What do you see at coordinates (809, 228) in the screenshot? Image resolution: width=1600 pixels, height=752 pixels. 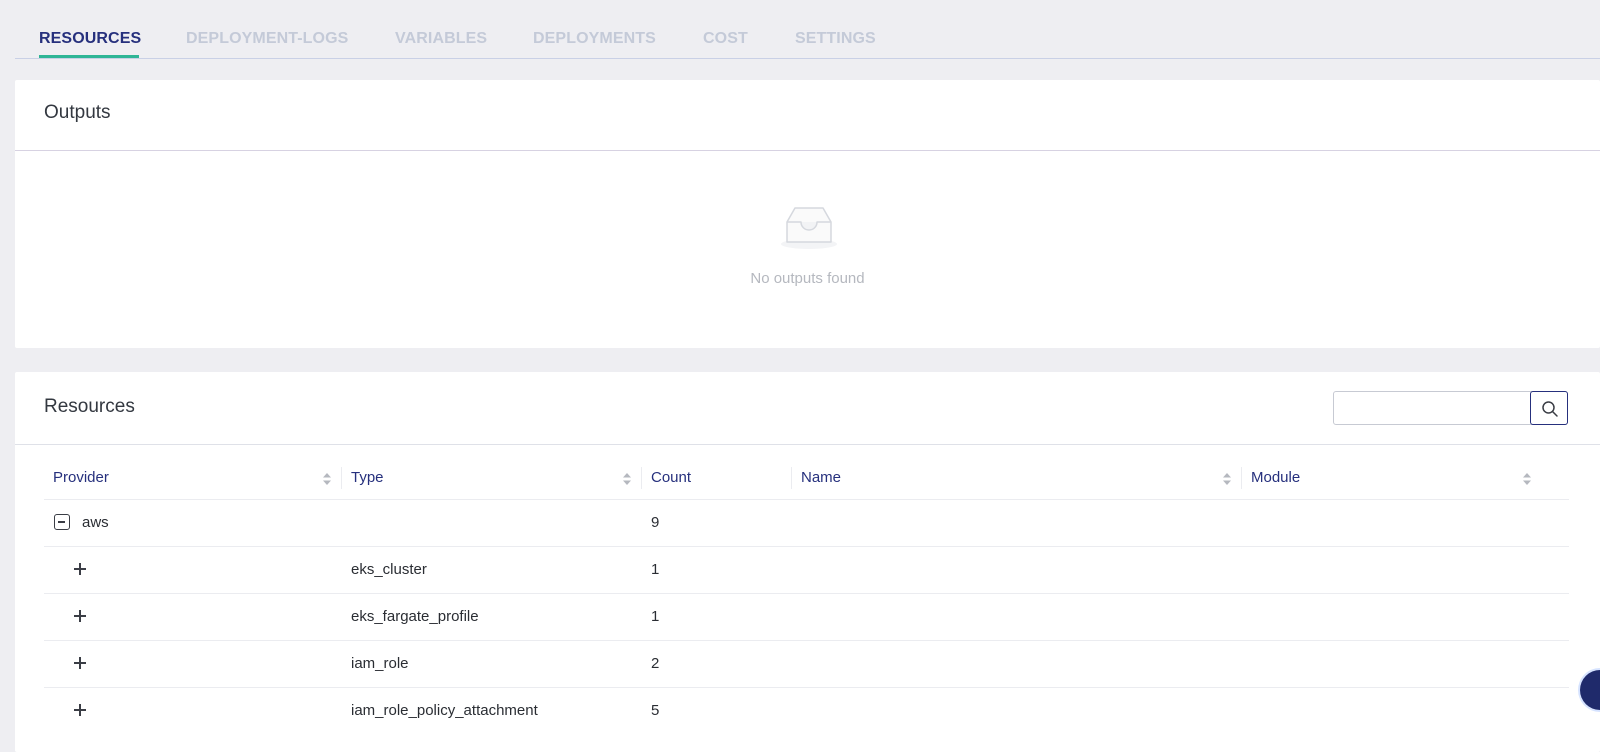 I see `inbox-icon` at bounding box center [809, 228].